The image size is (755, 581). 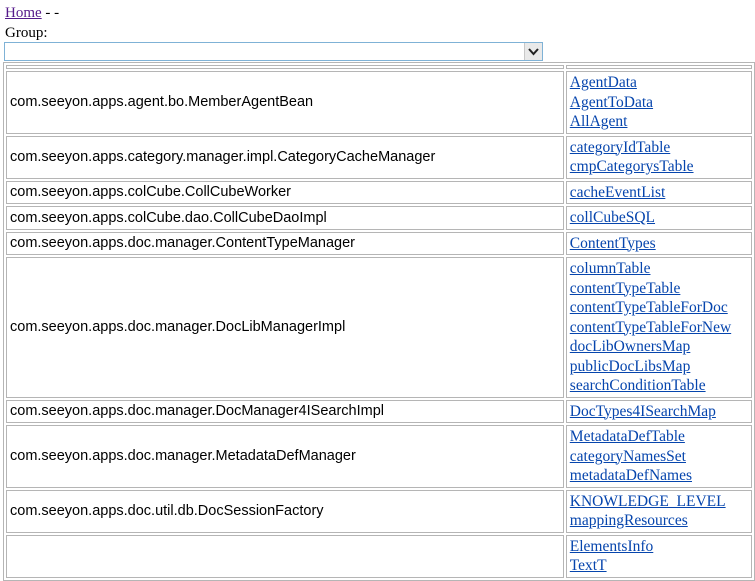 What do you see at coordinates (533, 51) in the screenshot?
I see `chevron-down-icon` at bounding box center [533, 51].